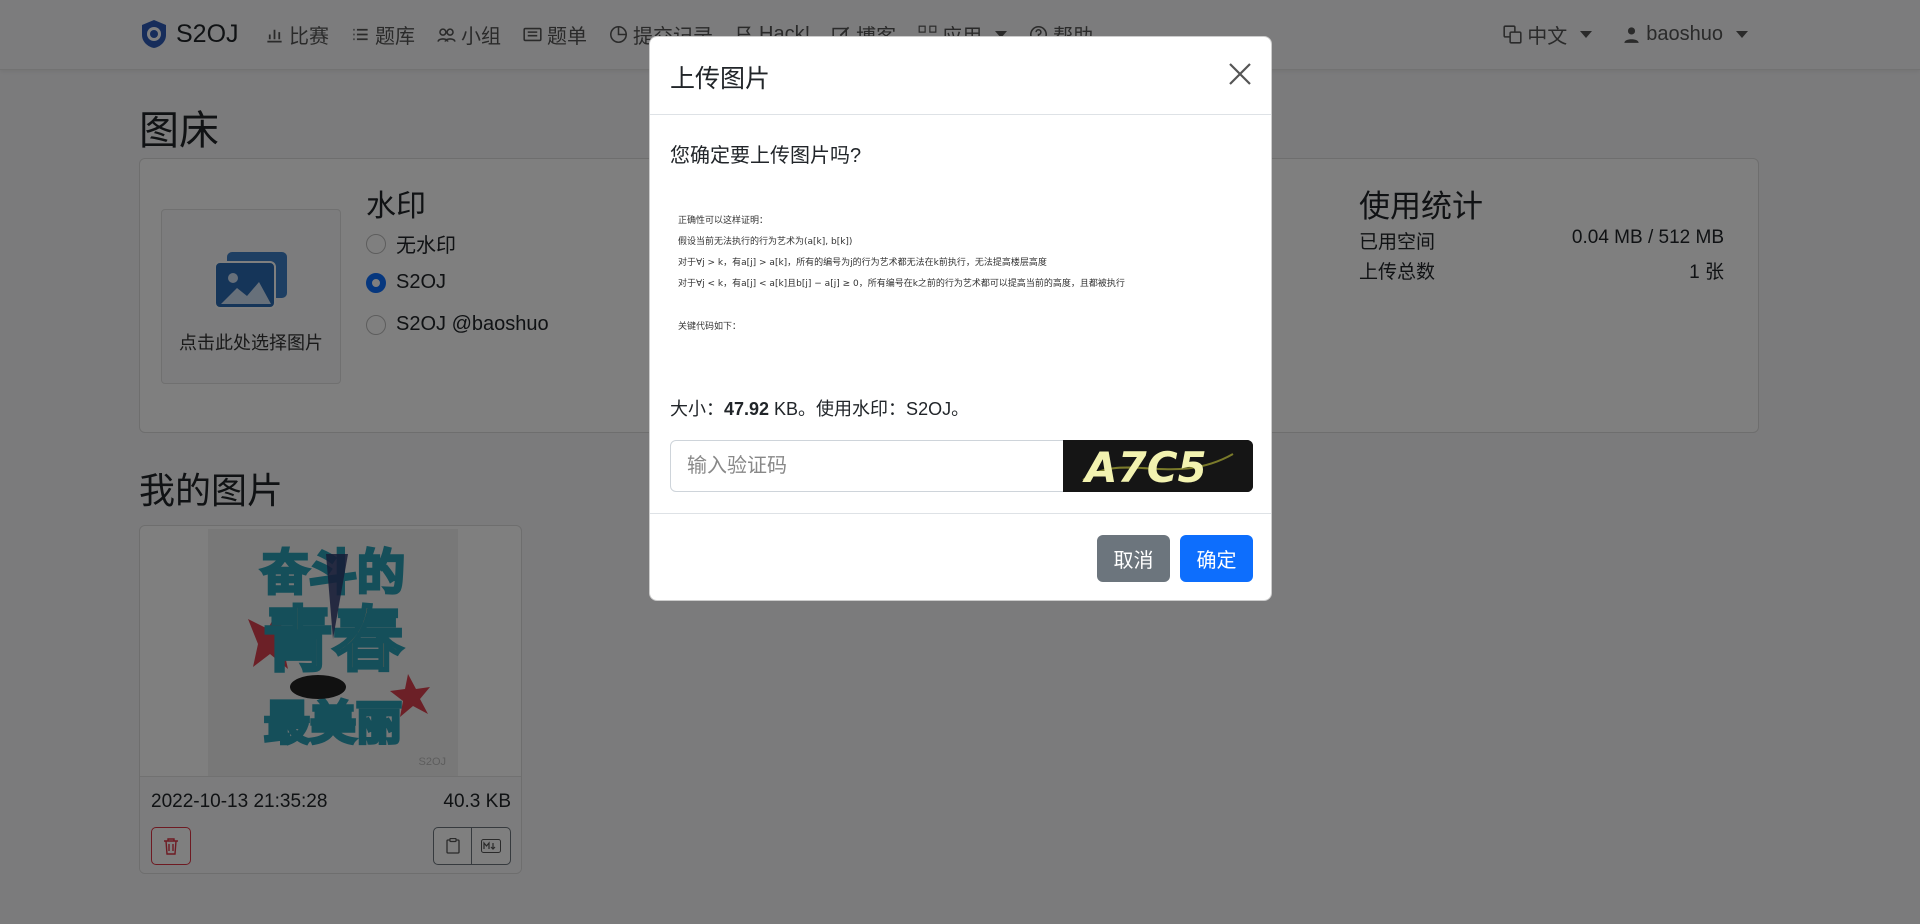 The image size is (1920, 924). What do you see at coordinates (723, 221) in the screenshot?
I see `preview-text-line: 正确性可以这样证明：` at bounding box center [723, 221].